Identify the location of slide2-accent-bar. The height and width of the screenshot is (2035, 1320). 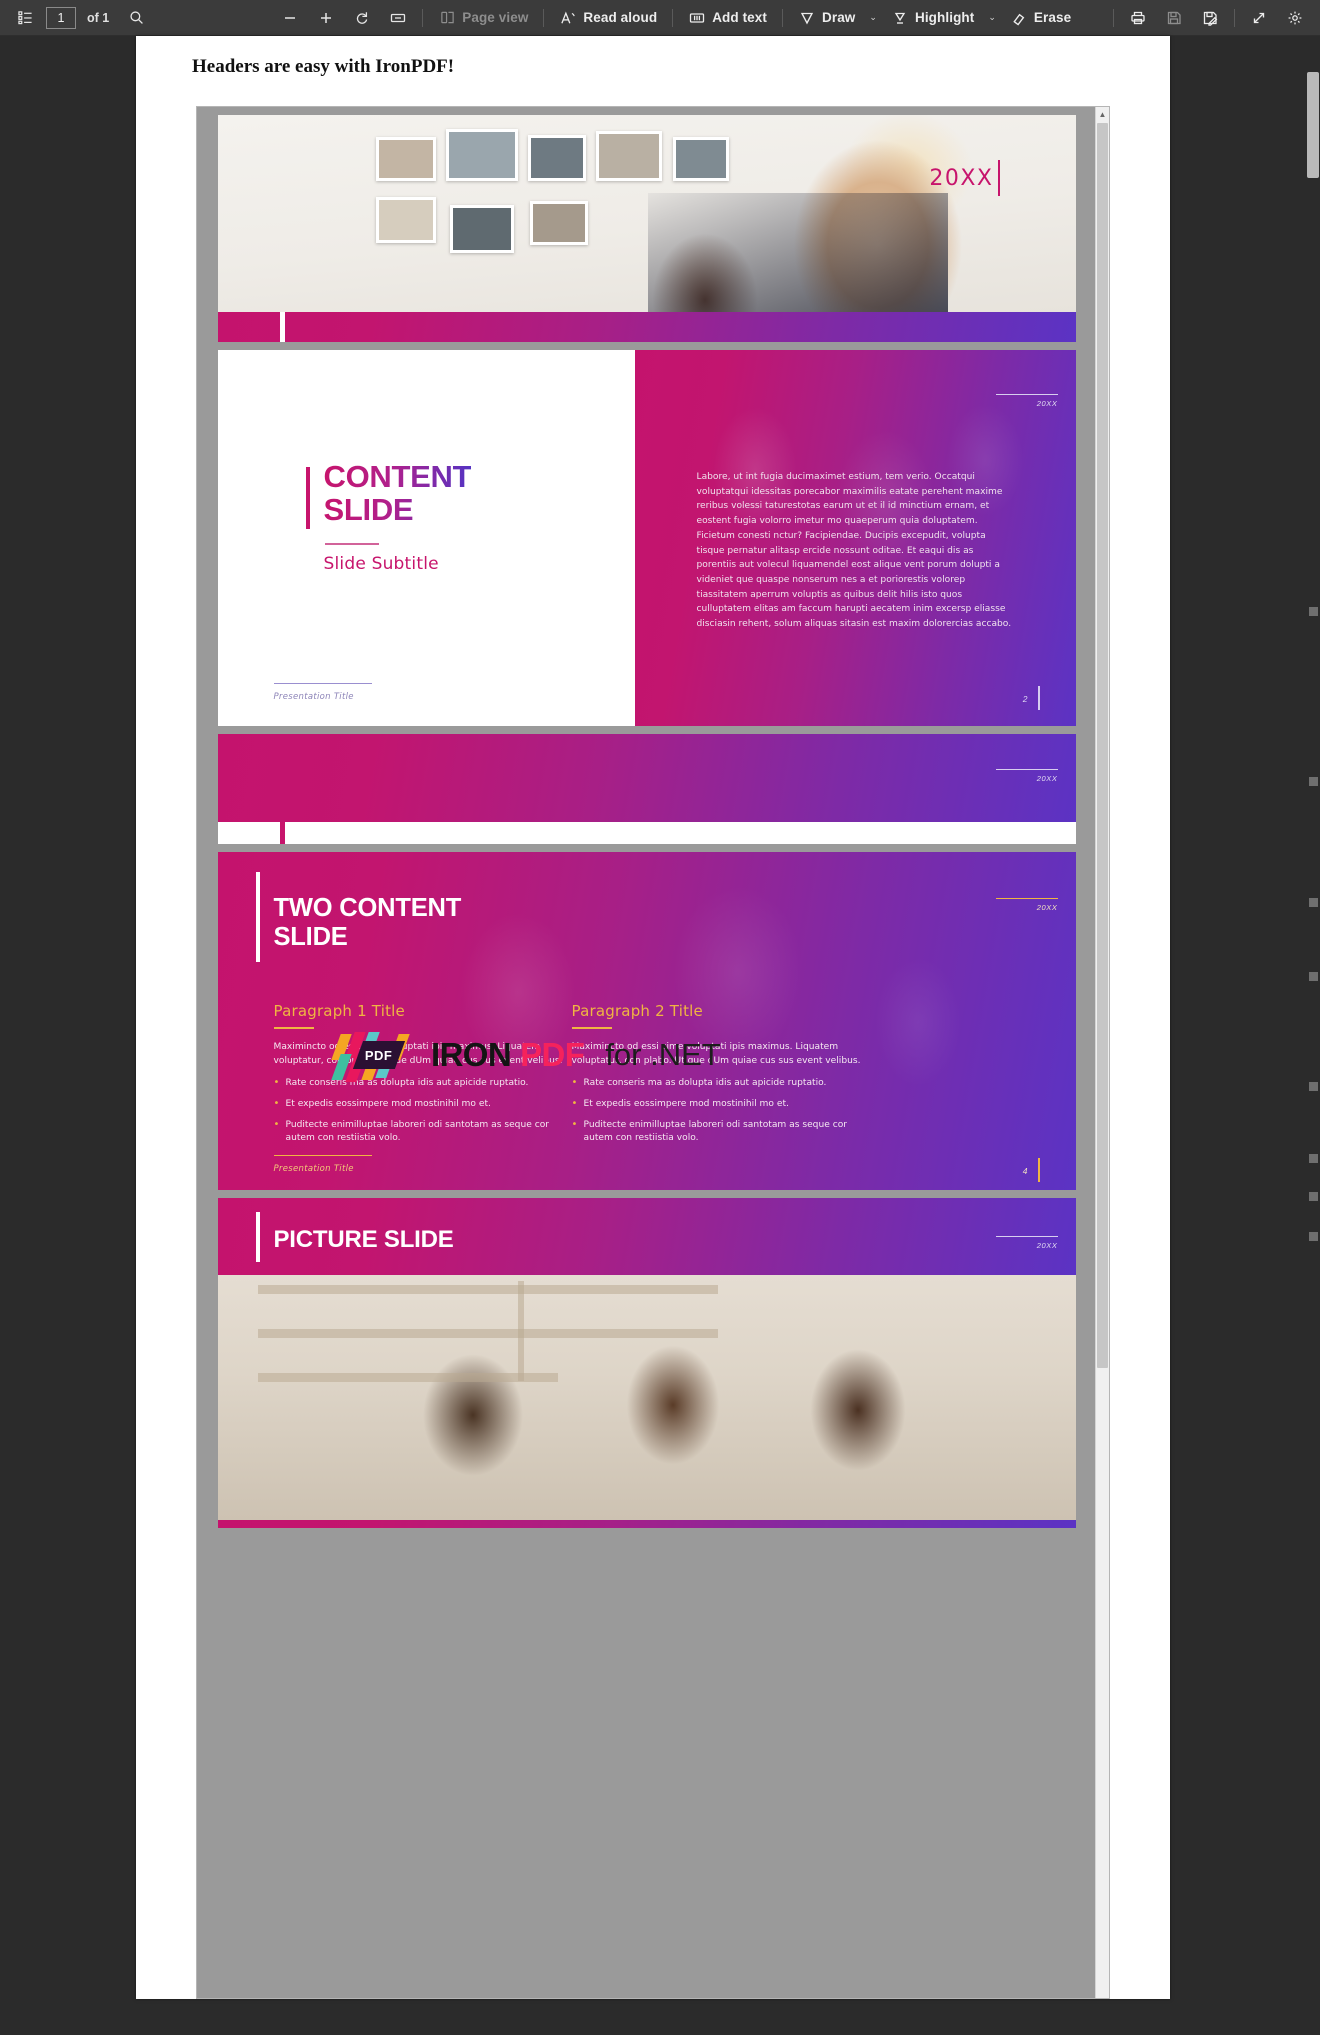
(307, 498).